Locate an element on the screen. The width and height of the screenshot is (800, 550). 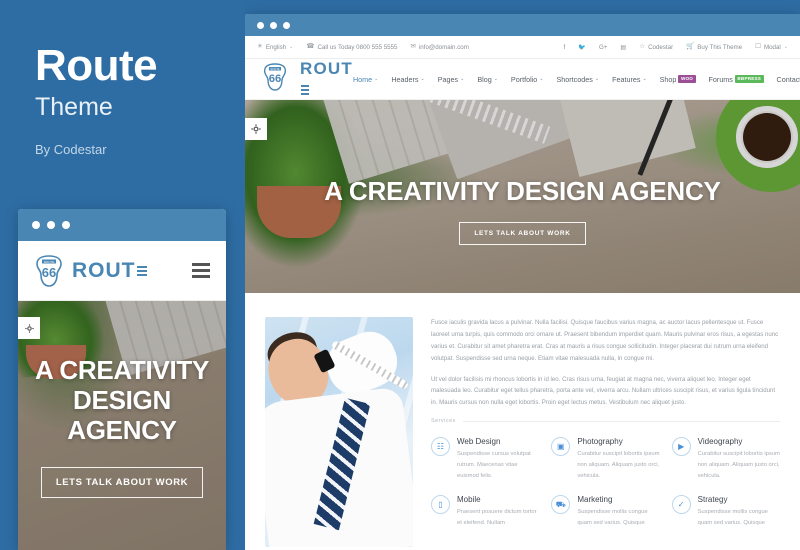
menu-item-contact: Contact is located at coordinates (788, 79).